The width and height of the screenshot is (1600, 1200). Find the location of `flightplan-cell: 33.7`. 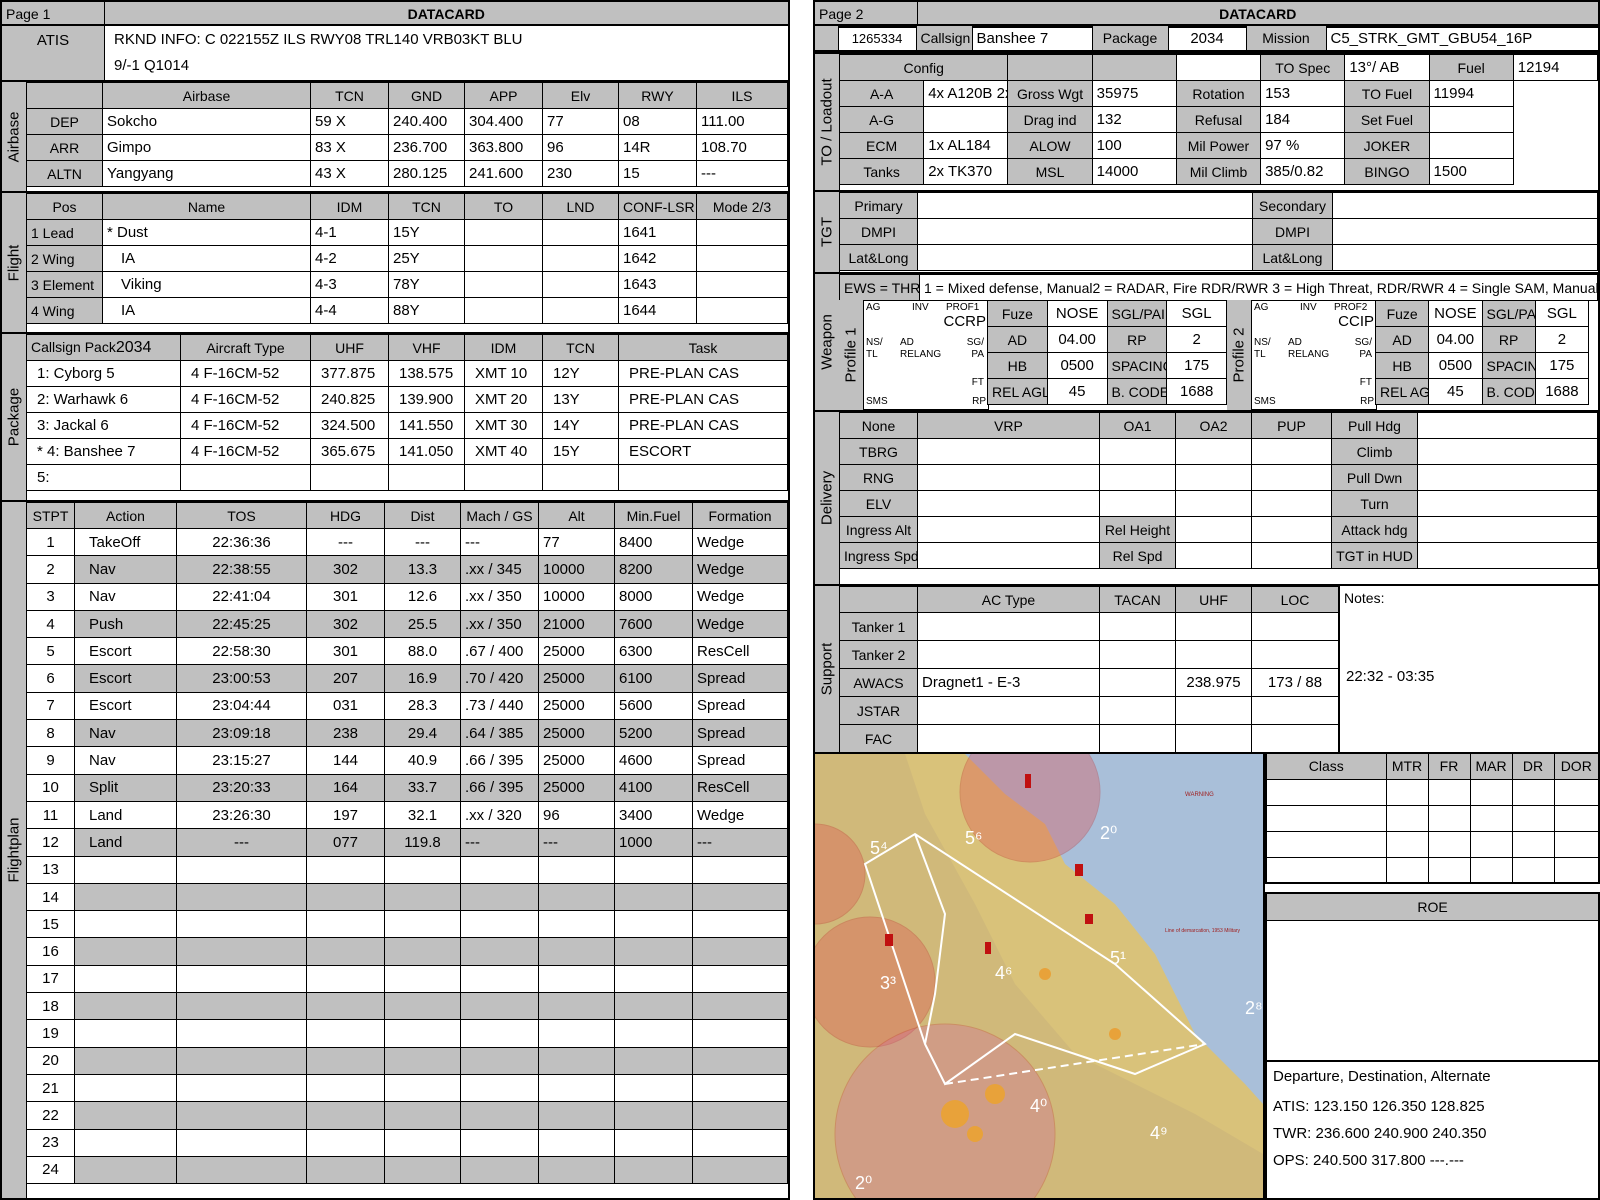

flightplan-cell: 33.7 is located at coordinates (422, 787).